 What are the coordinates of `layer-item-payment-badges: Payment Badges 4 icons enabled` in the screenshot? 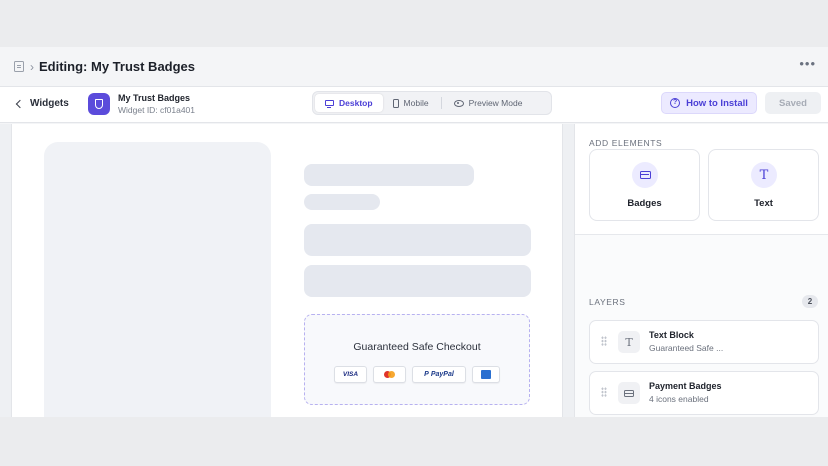 It's located at (704, 393).